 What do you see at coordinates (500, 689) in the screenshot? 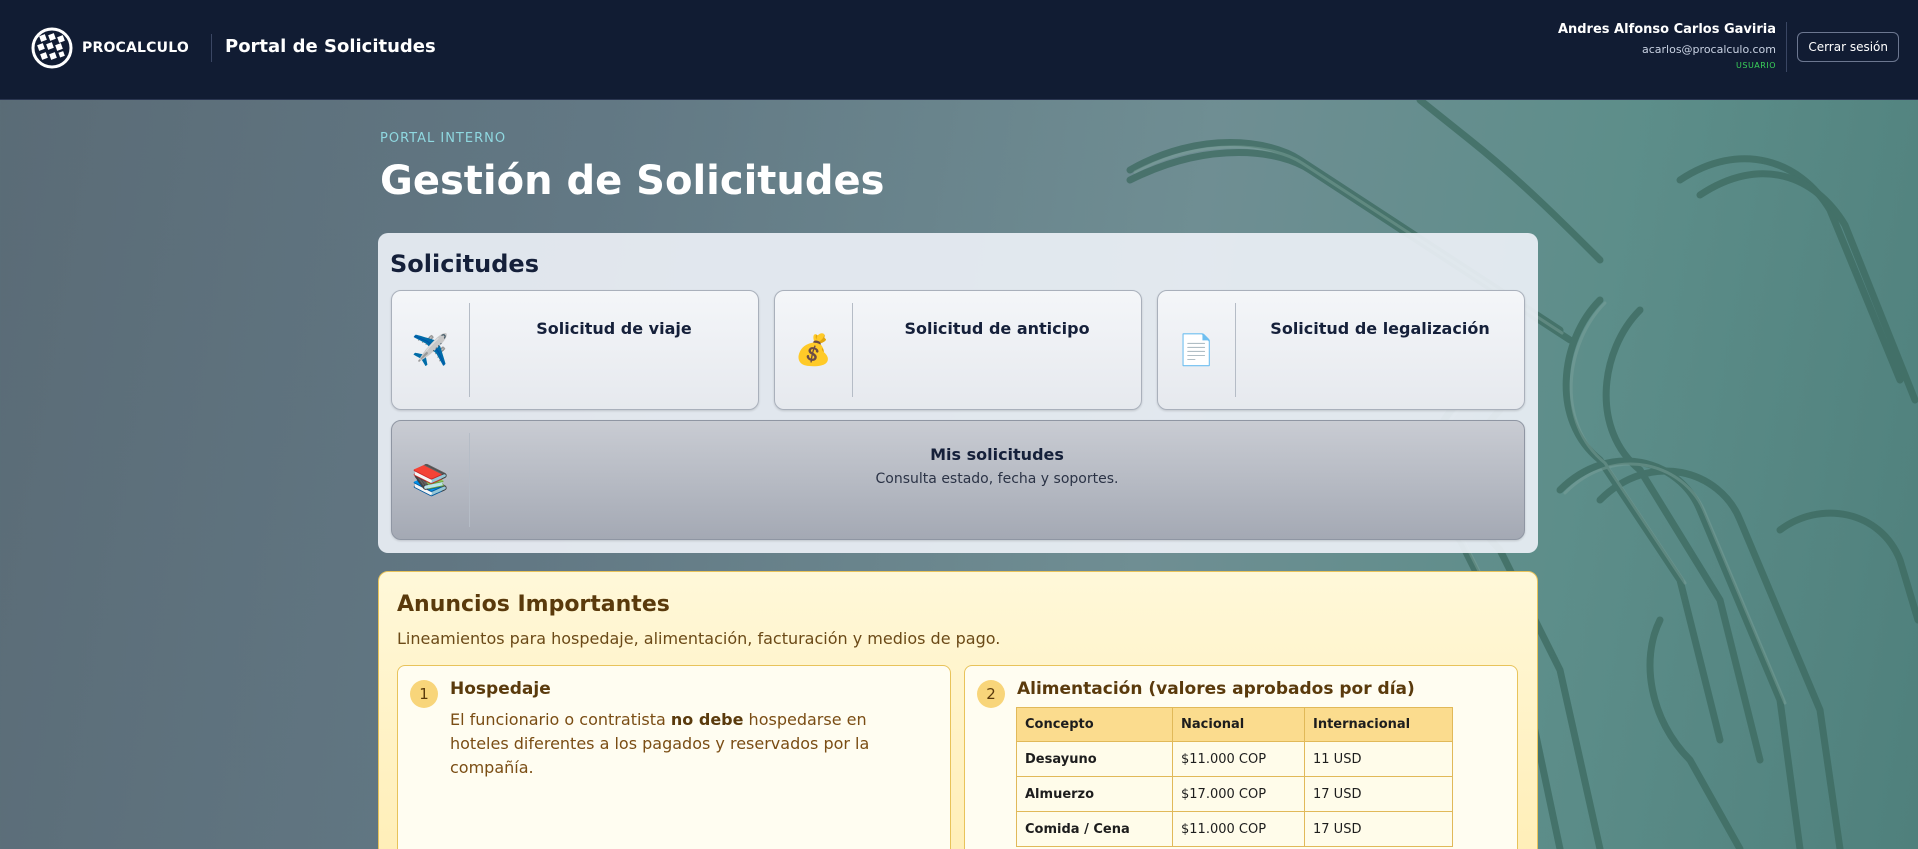
I see `anuncio-heading: Hospedaje` at bounding box center [500, 689].